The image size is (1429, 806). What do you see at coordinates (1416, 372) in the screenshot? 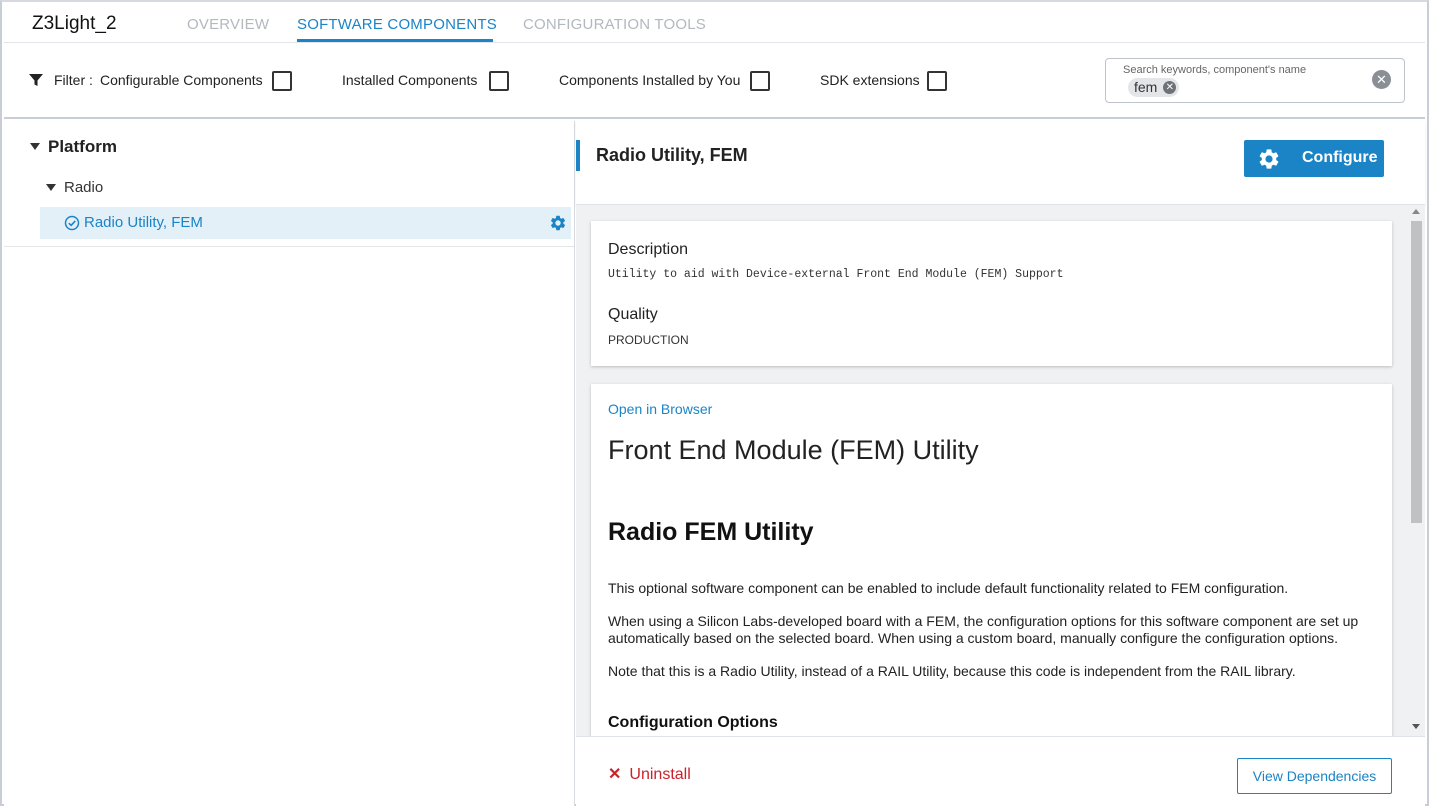
I see `scrollbar-thumb` at bounding box center [1416, 372].